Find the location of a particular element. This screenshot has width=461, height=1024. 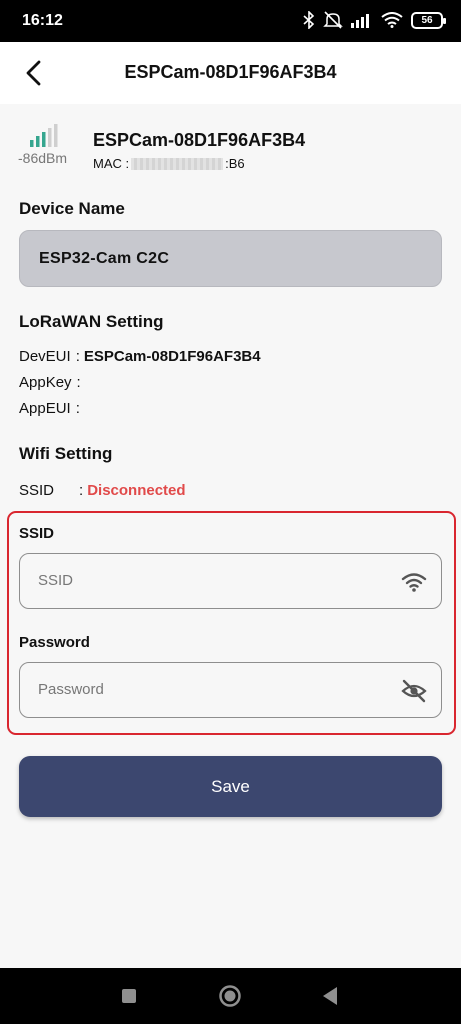

rssi-value: -86dBm is located at coordinates (43, 158).